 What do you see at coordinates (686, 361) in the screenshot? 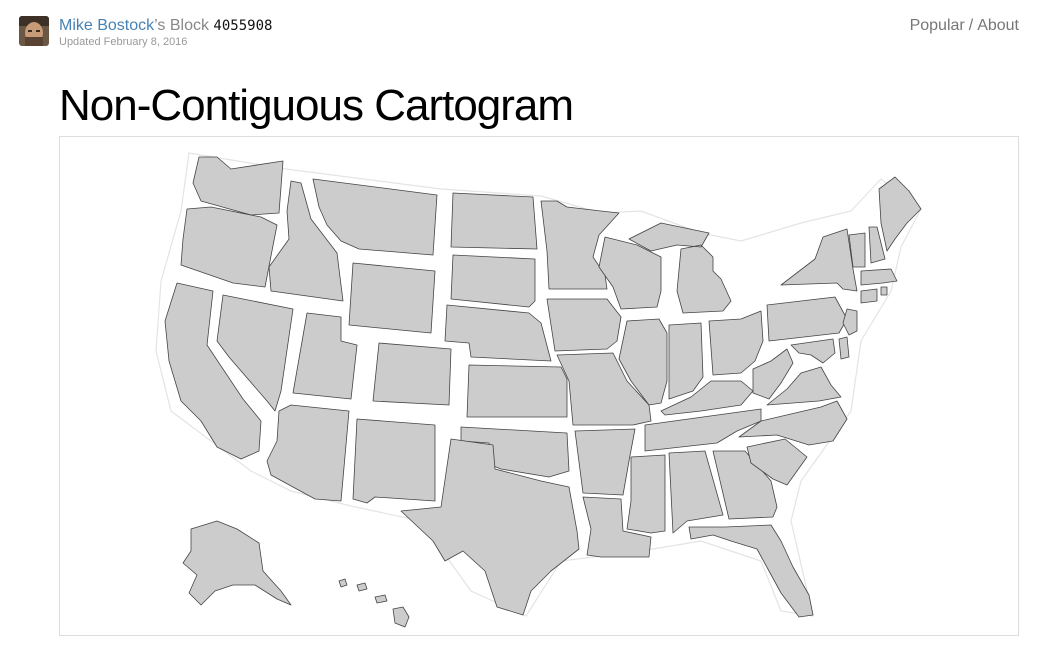
I see `state-indiana` at bounding box center [686, 361].